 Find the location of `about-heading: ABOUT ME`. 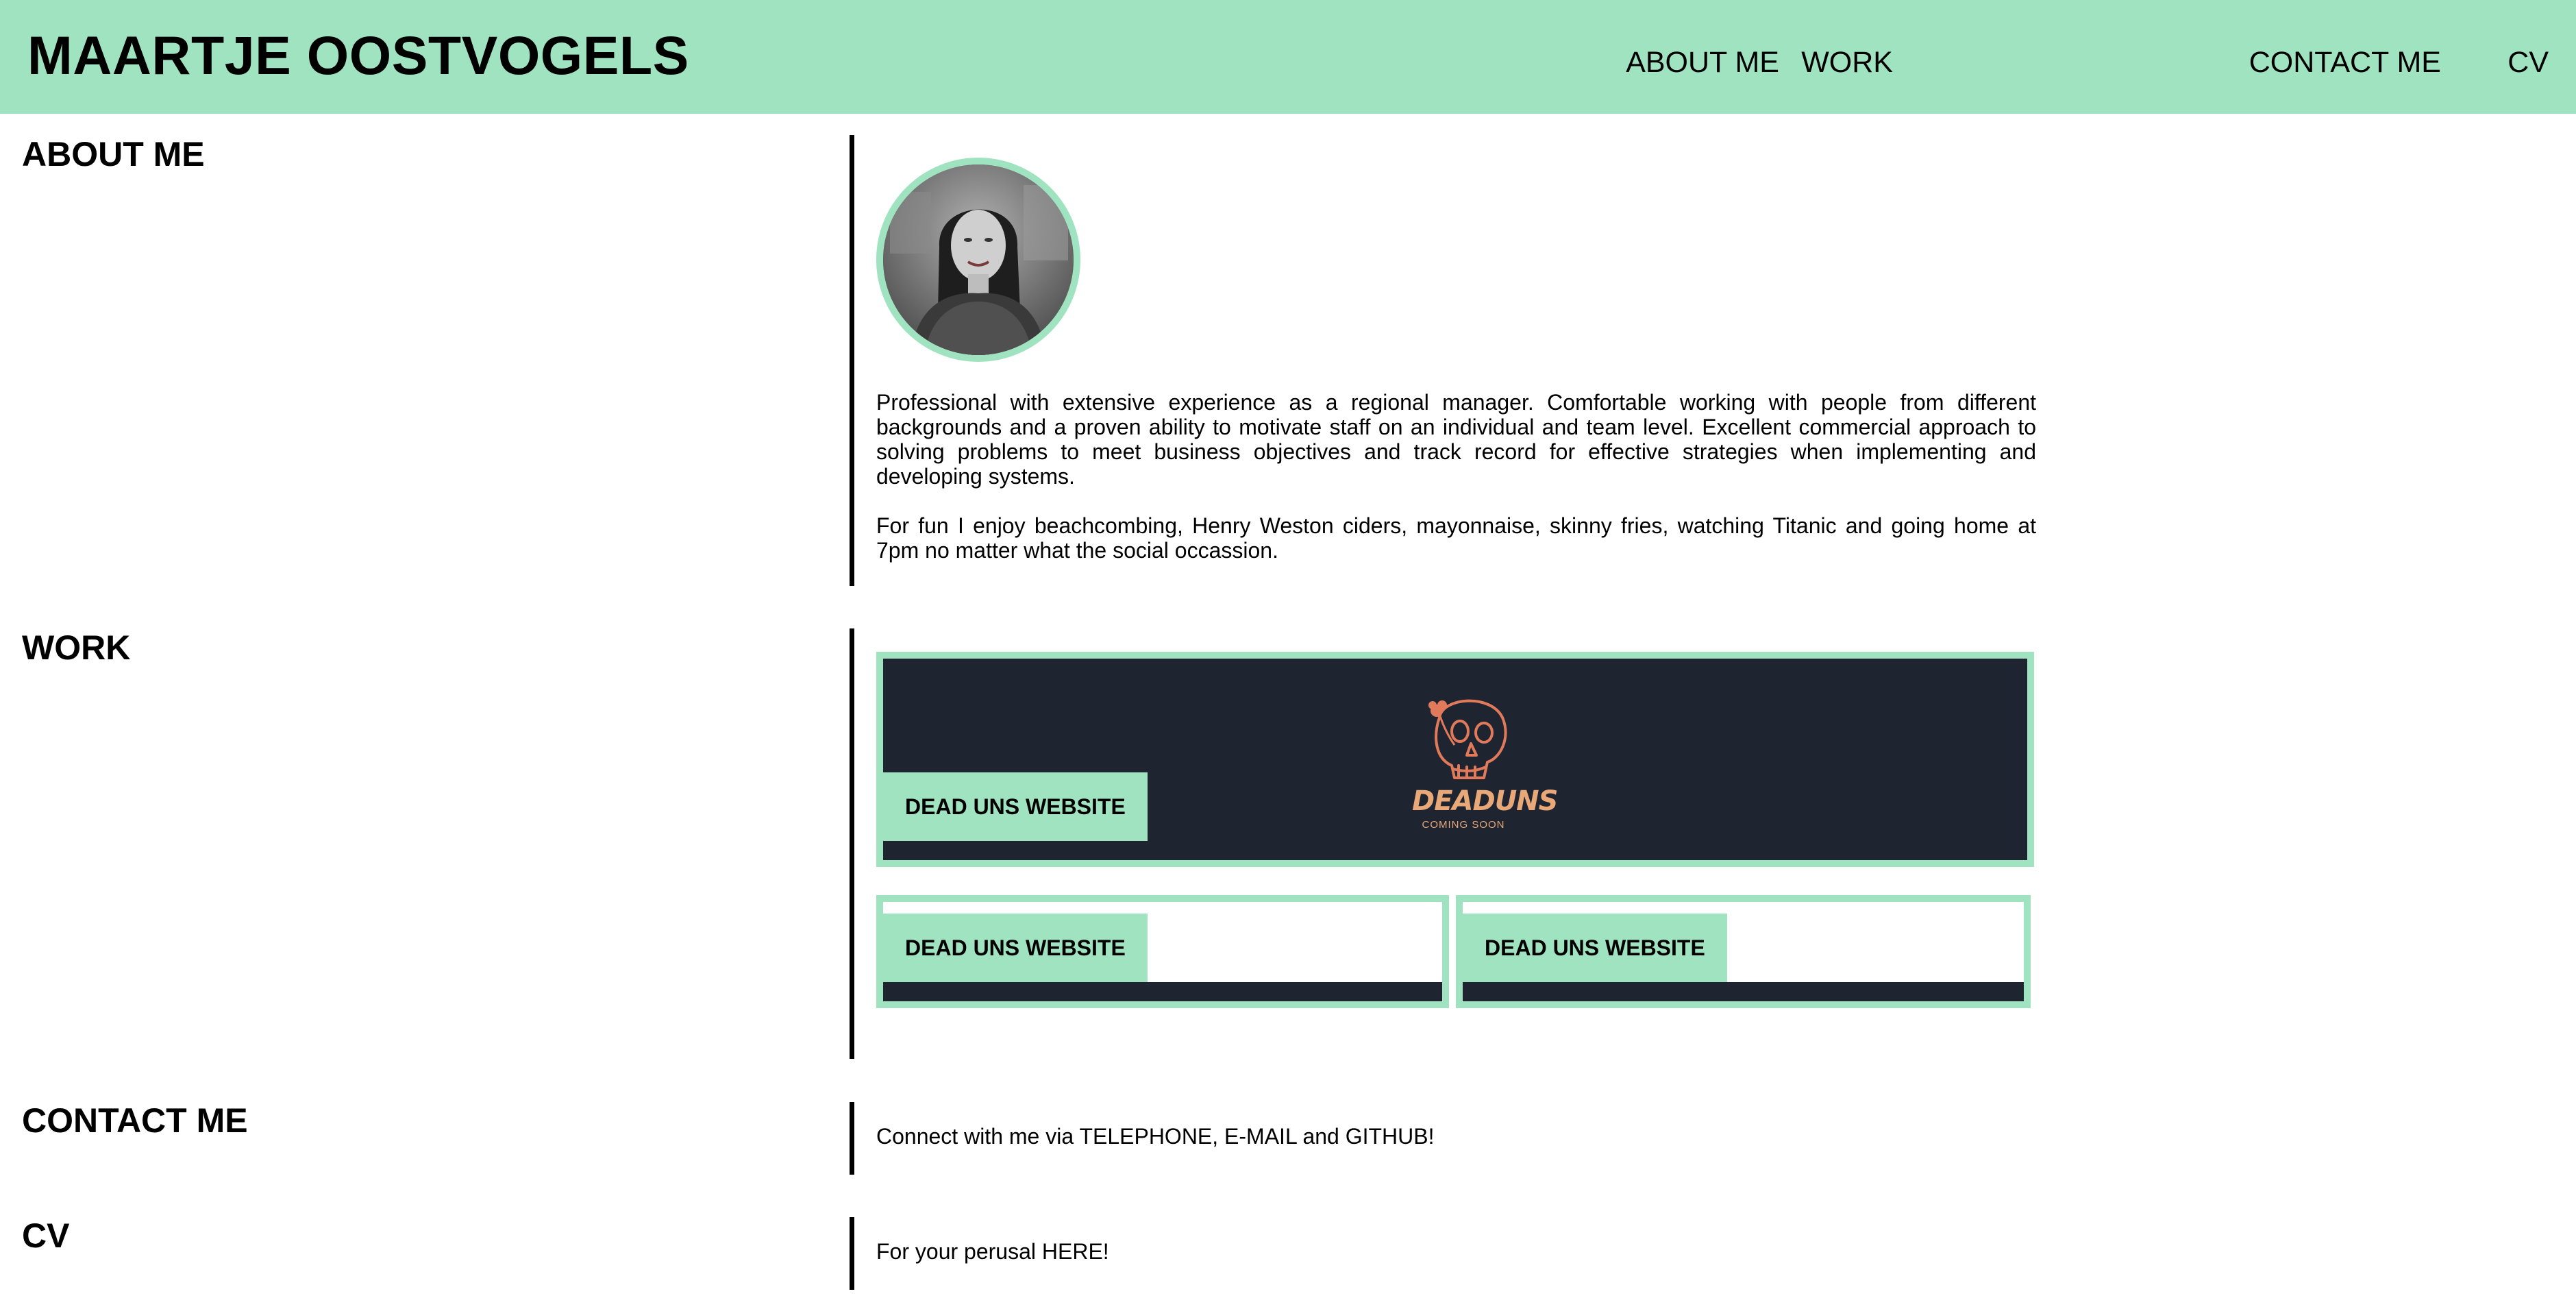

about-heading: ABOUT ME is located at coordinates (113, 154).